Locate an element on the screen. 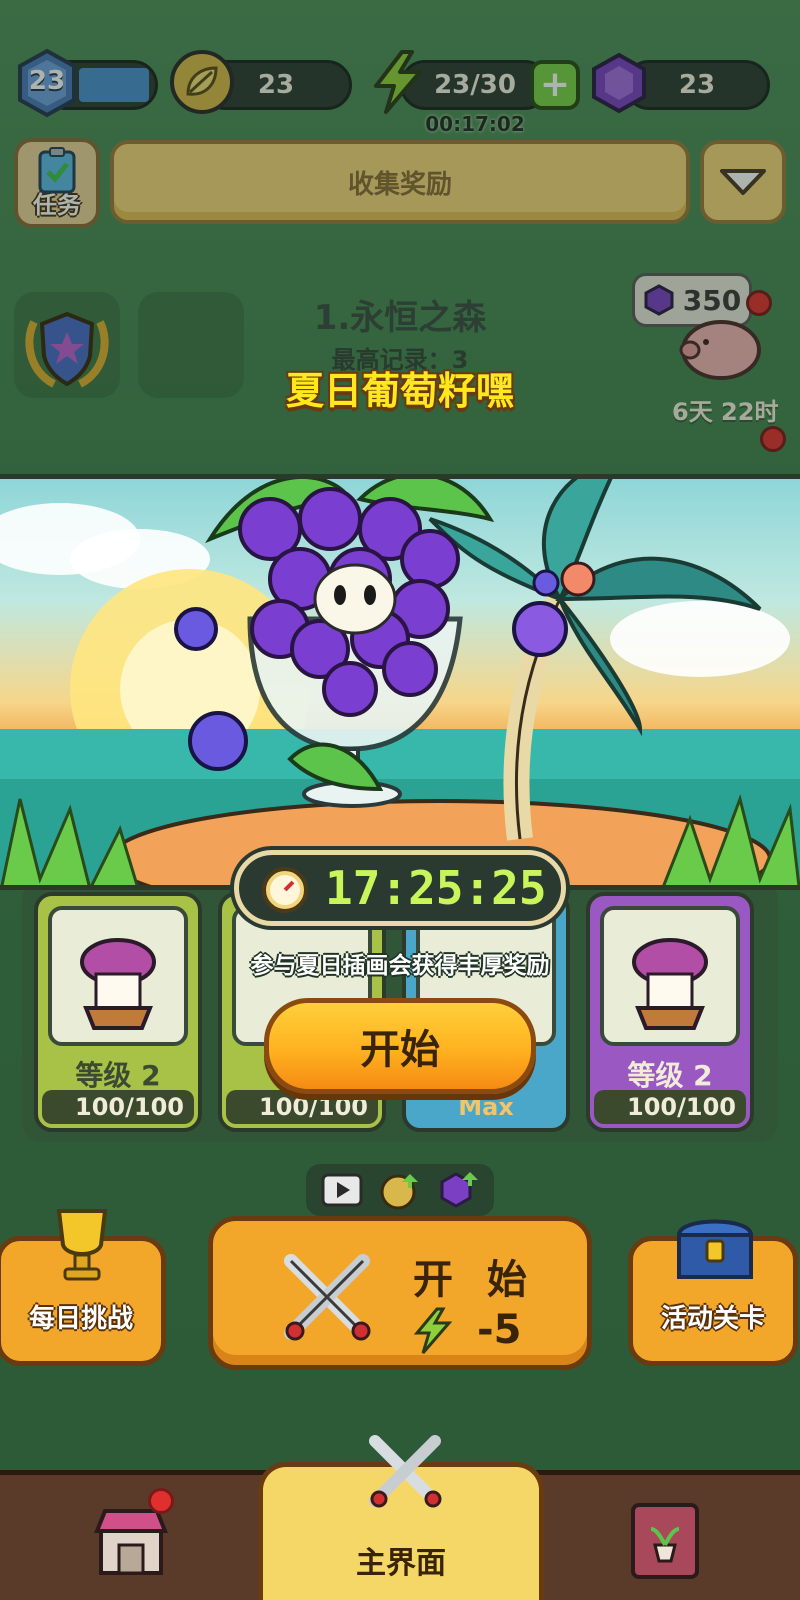 The image size is (800, 1600). event-notification-dot is located at coordinates (773, 439).